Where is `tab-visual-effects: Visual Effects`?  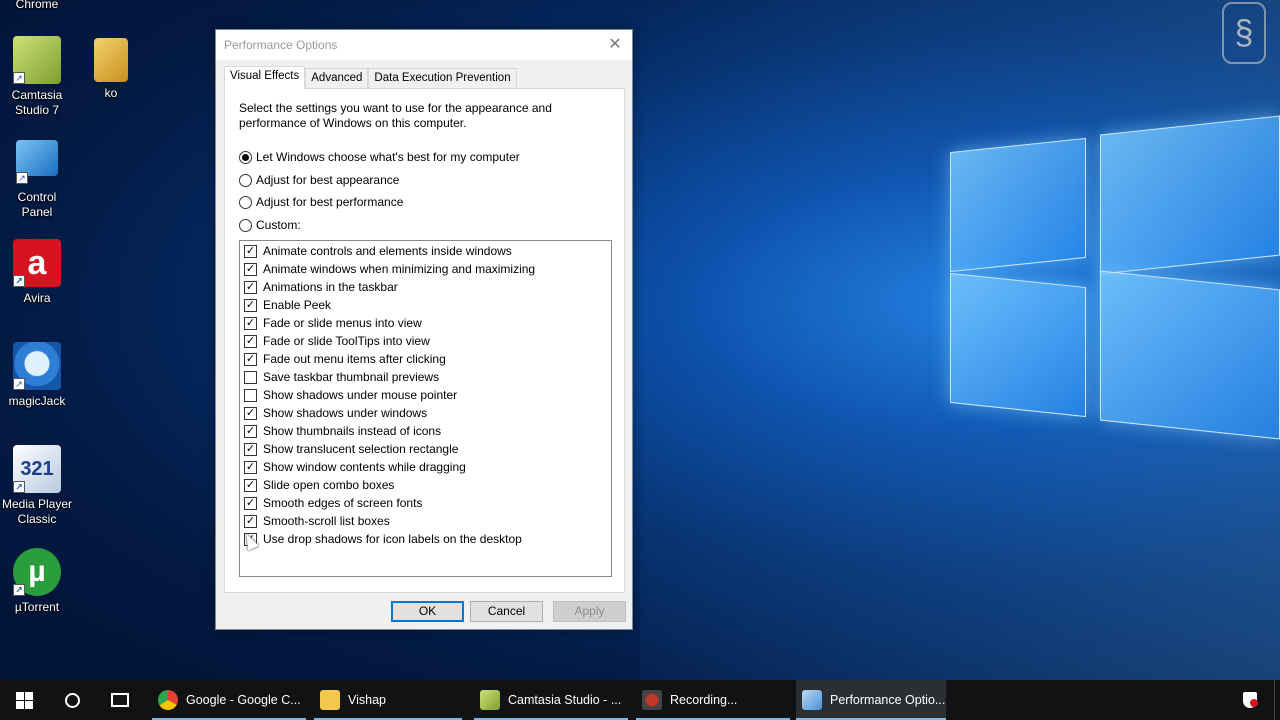
tab-visual-effects: Visual Effects is located at coordinates (265, 77).